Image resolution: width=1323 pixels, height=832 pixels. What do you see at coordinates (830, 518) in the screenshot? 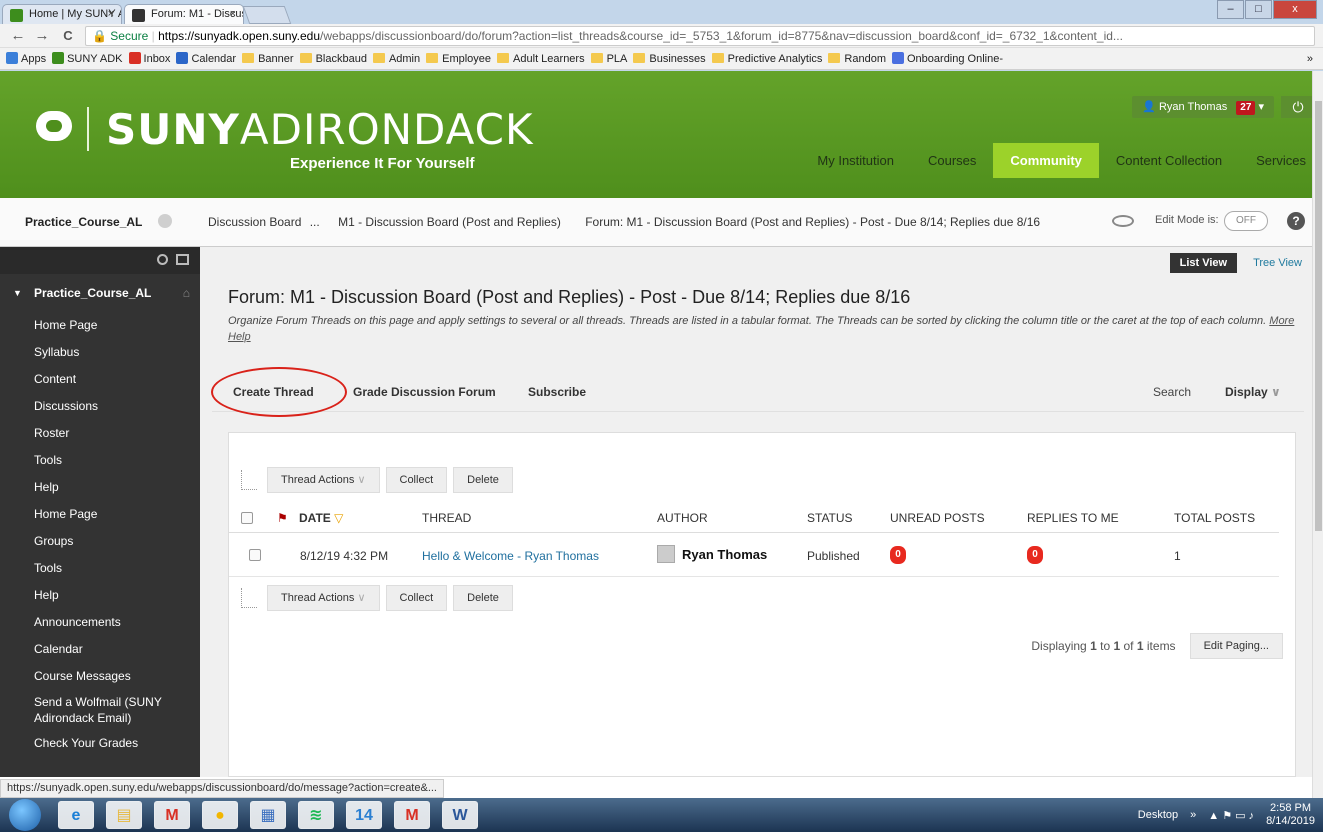
I see `column-status: STATUS` at bounding box center [830, 518].